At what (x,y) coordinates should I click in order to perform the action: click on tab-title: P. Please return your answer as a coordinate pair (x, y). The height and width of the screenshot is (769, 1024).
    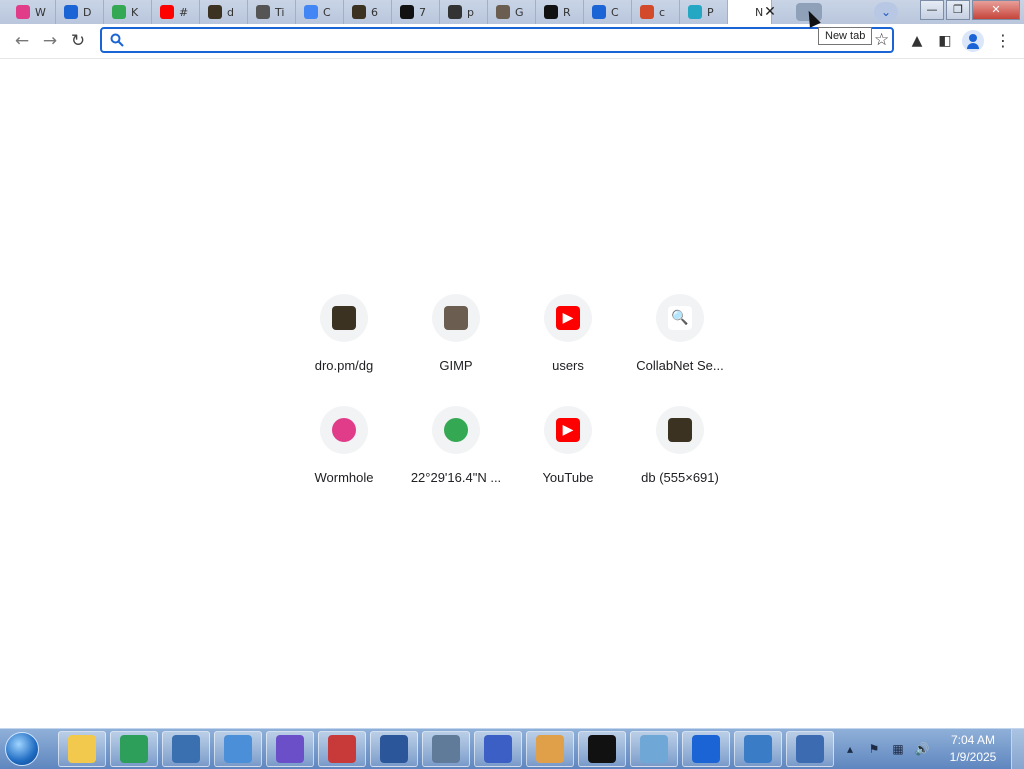
    Looking at the image, I should click on (710, 12).